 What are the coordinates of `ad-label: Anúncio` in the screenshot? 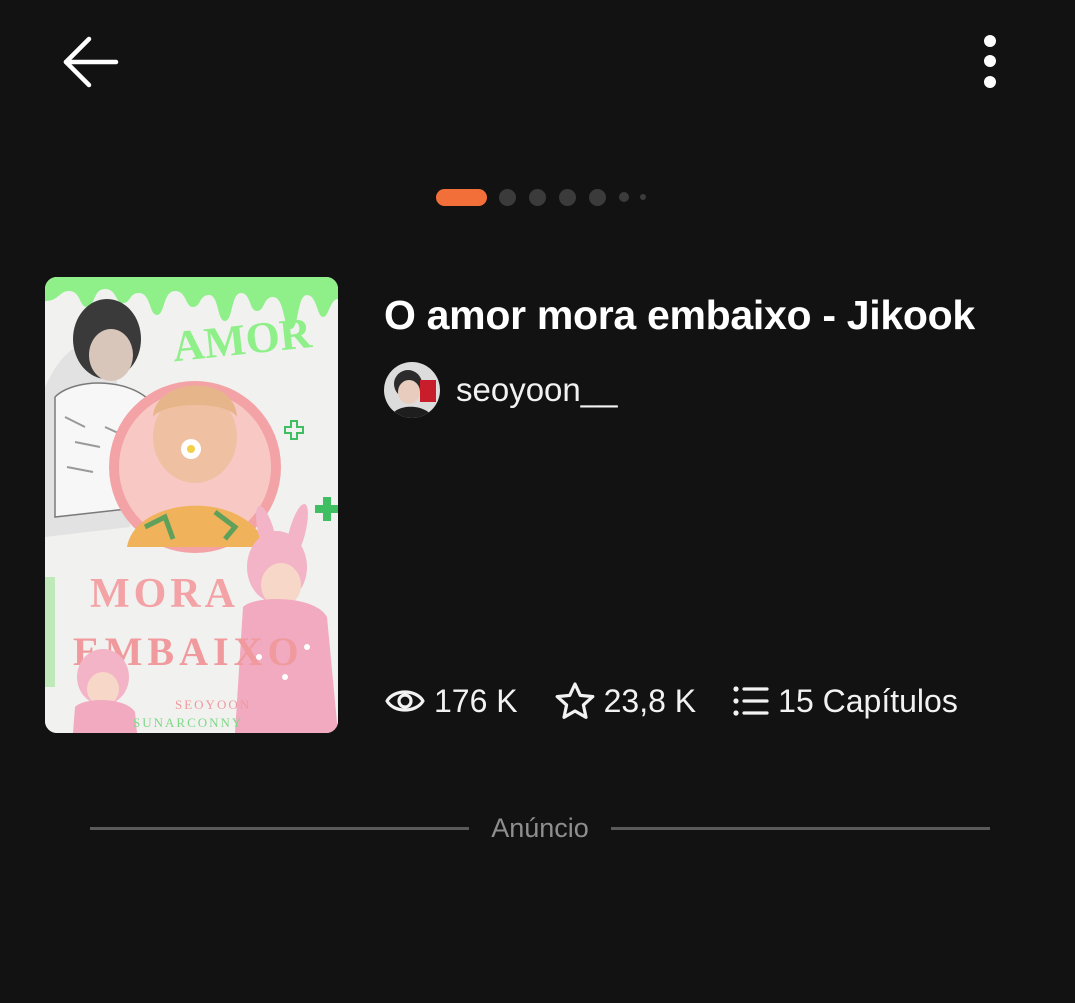 It's located at (540, 827).